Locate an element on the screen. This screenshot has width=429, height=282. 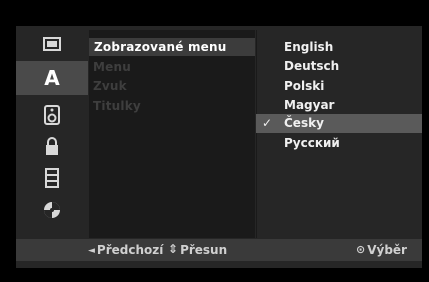
ok-button-icon: ⊙ is located at coordinates (361, 249).